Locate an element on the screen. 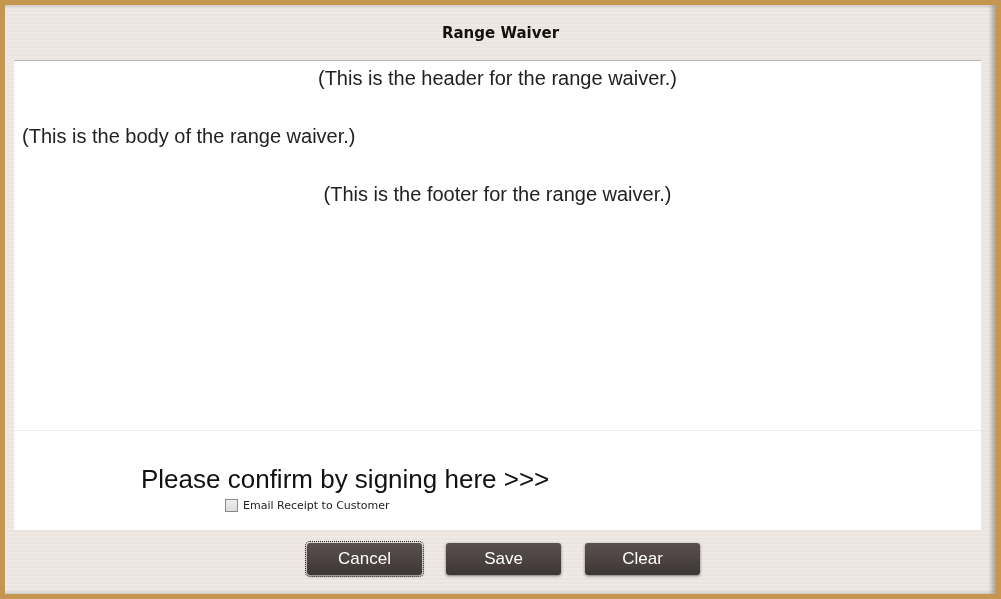 The image size is (1001, 599). window-title: Range Waiver is located at coordinates (500, 32).